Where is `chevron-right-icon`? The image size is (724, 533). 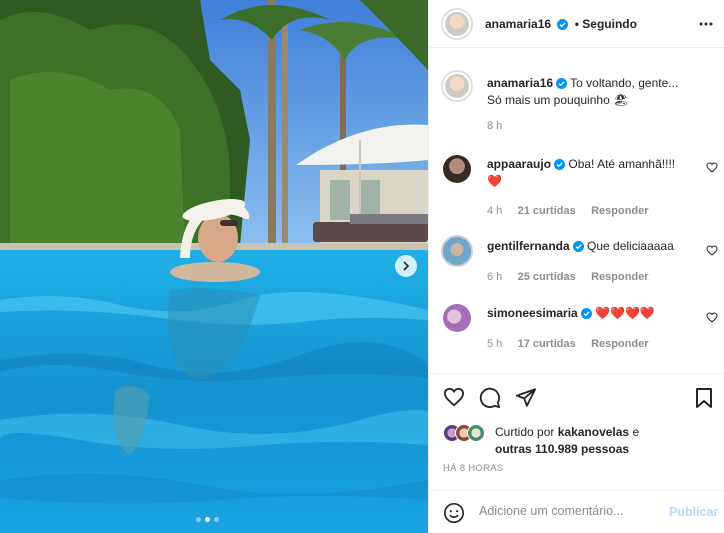
chevron-right-icon is located at coordinates (406, 266).